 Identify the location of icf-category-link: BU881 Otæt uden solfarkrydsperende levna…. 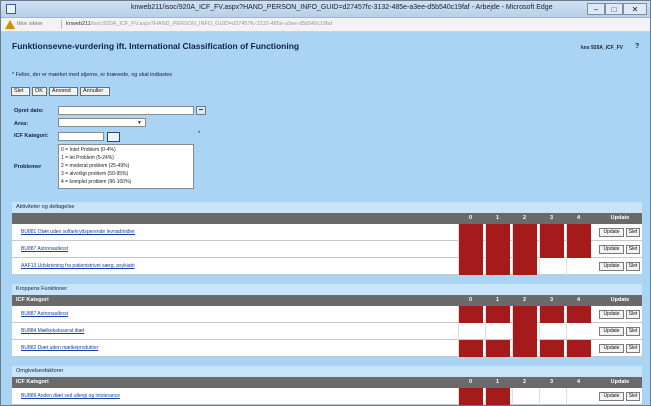
(78, 232).